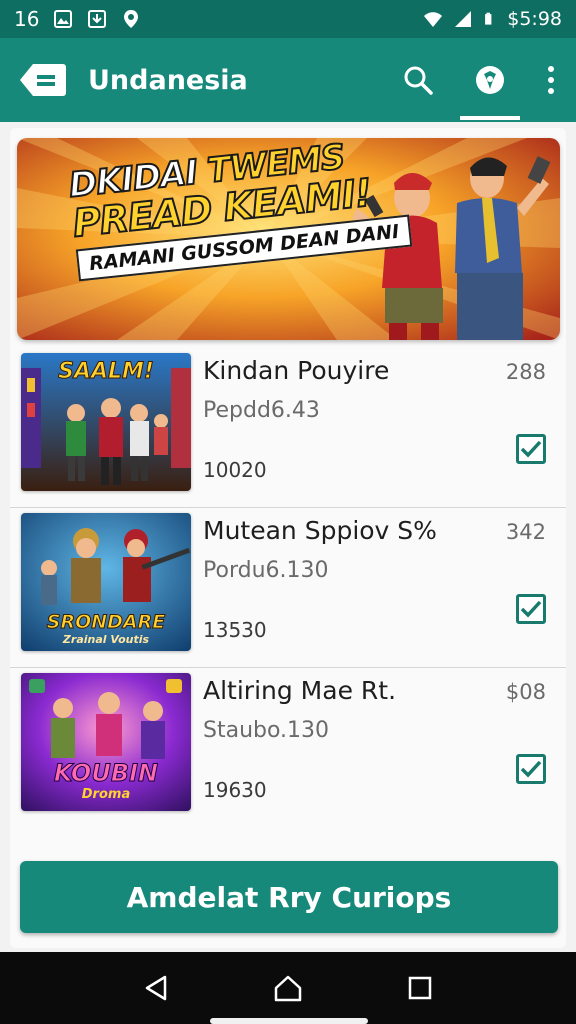 The image size is (576, 1024). I want to click on compass-icon, so click(490, 80).